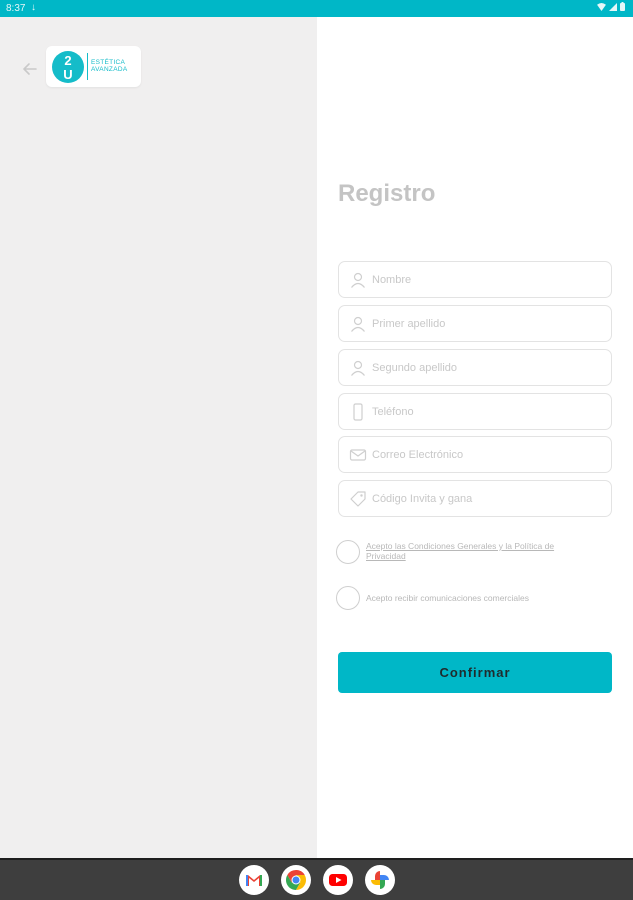 Image resolution: width=633 pixels, height=900 pixels. I want to click on arrow-left-icon, so click(30, 69).